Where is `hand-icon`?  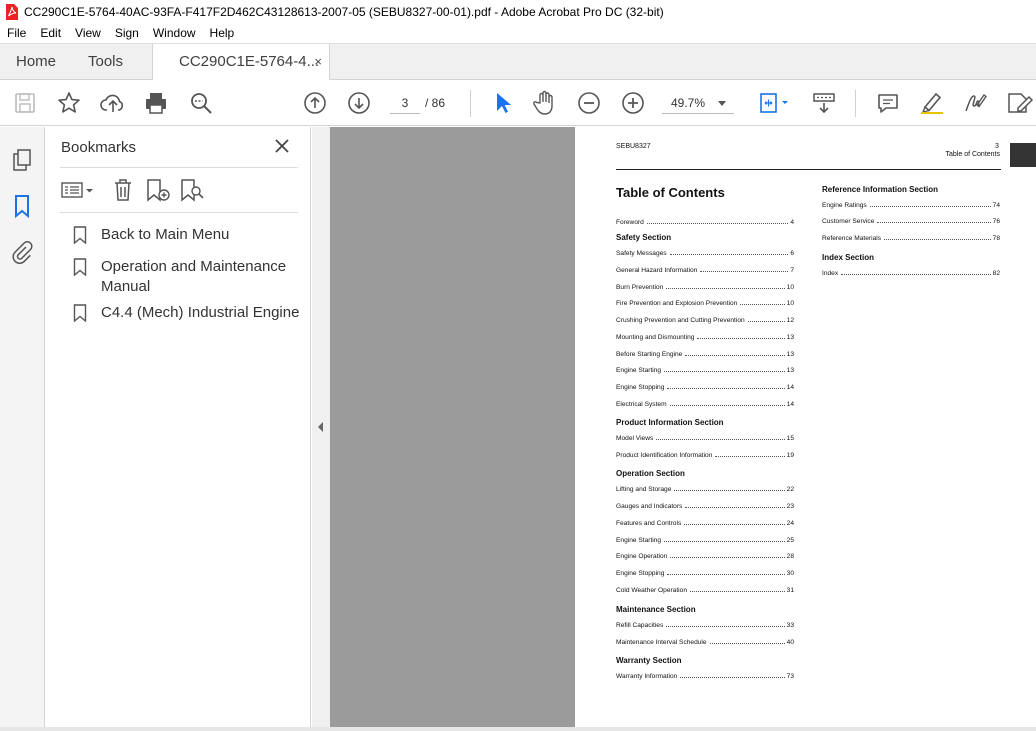
hand-icon is located at coordinates (545, 103).